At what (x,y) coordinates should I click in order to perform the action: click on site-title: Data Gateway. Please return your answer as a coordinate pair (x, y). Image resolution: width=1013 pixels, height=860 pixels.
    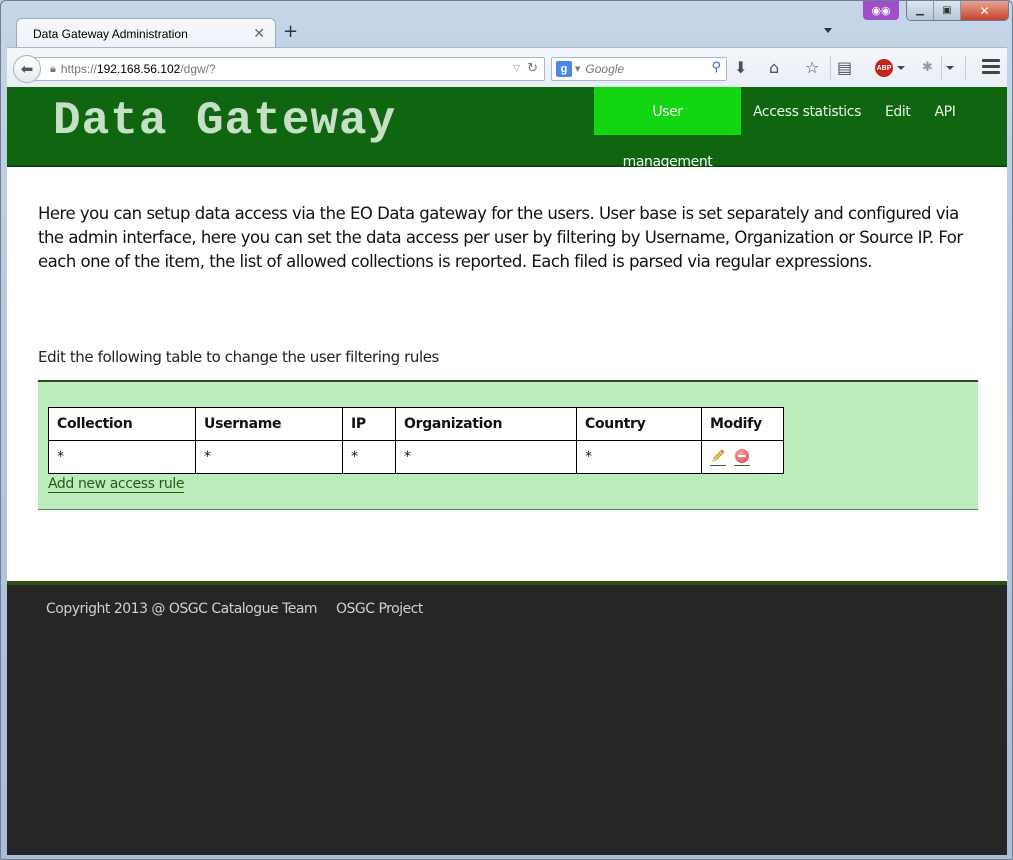
    Looking at the image, I should click on (225, 121).